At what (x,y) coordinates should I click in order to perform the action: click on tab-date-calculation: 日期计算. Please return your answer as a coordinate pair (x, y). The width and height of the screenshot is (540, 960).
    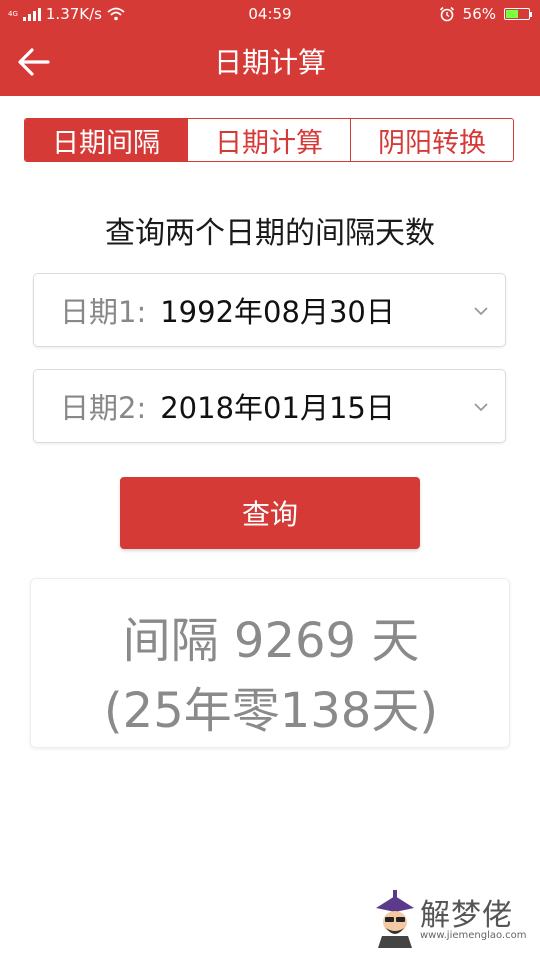
    Looking at the image, I should click on (268, 140).